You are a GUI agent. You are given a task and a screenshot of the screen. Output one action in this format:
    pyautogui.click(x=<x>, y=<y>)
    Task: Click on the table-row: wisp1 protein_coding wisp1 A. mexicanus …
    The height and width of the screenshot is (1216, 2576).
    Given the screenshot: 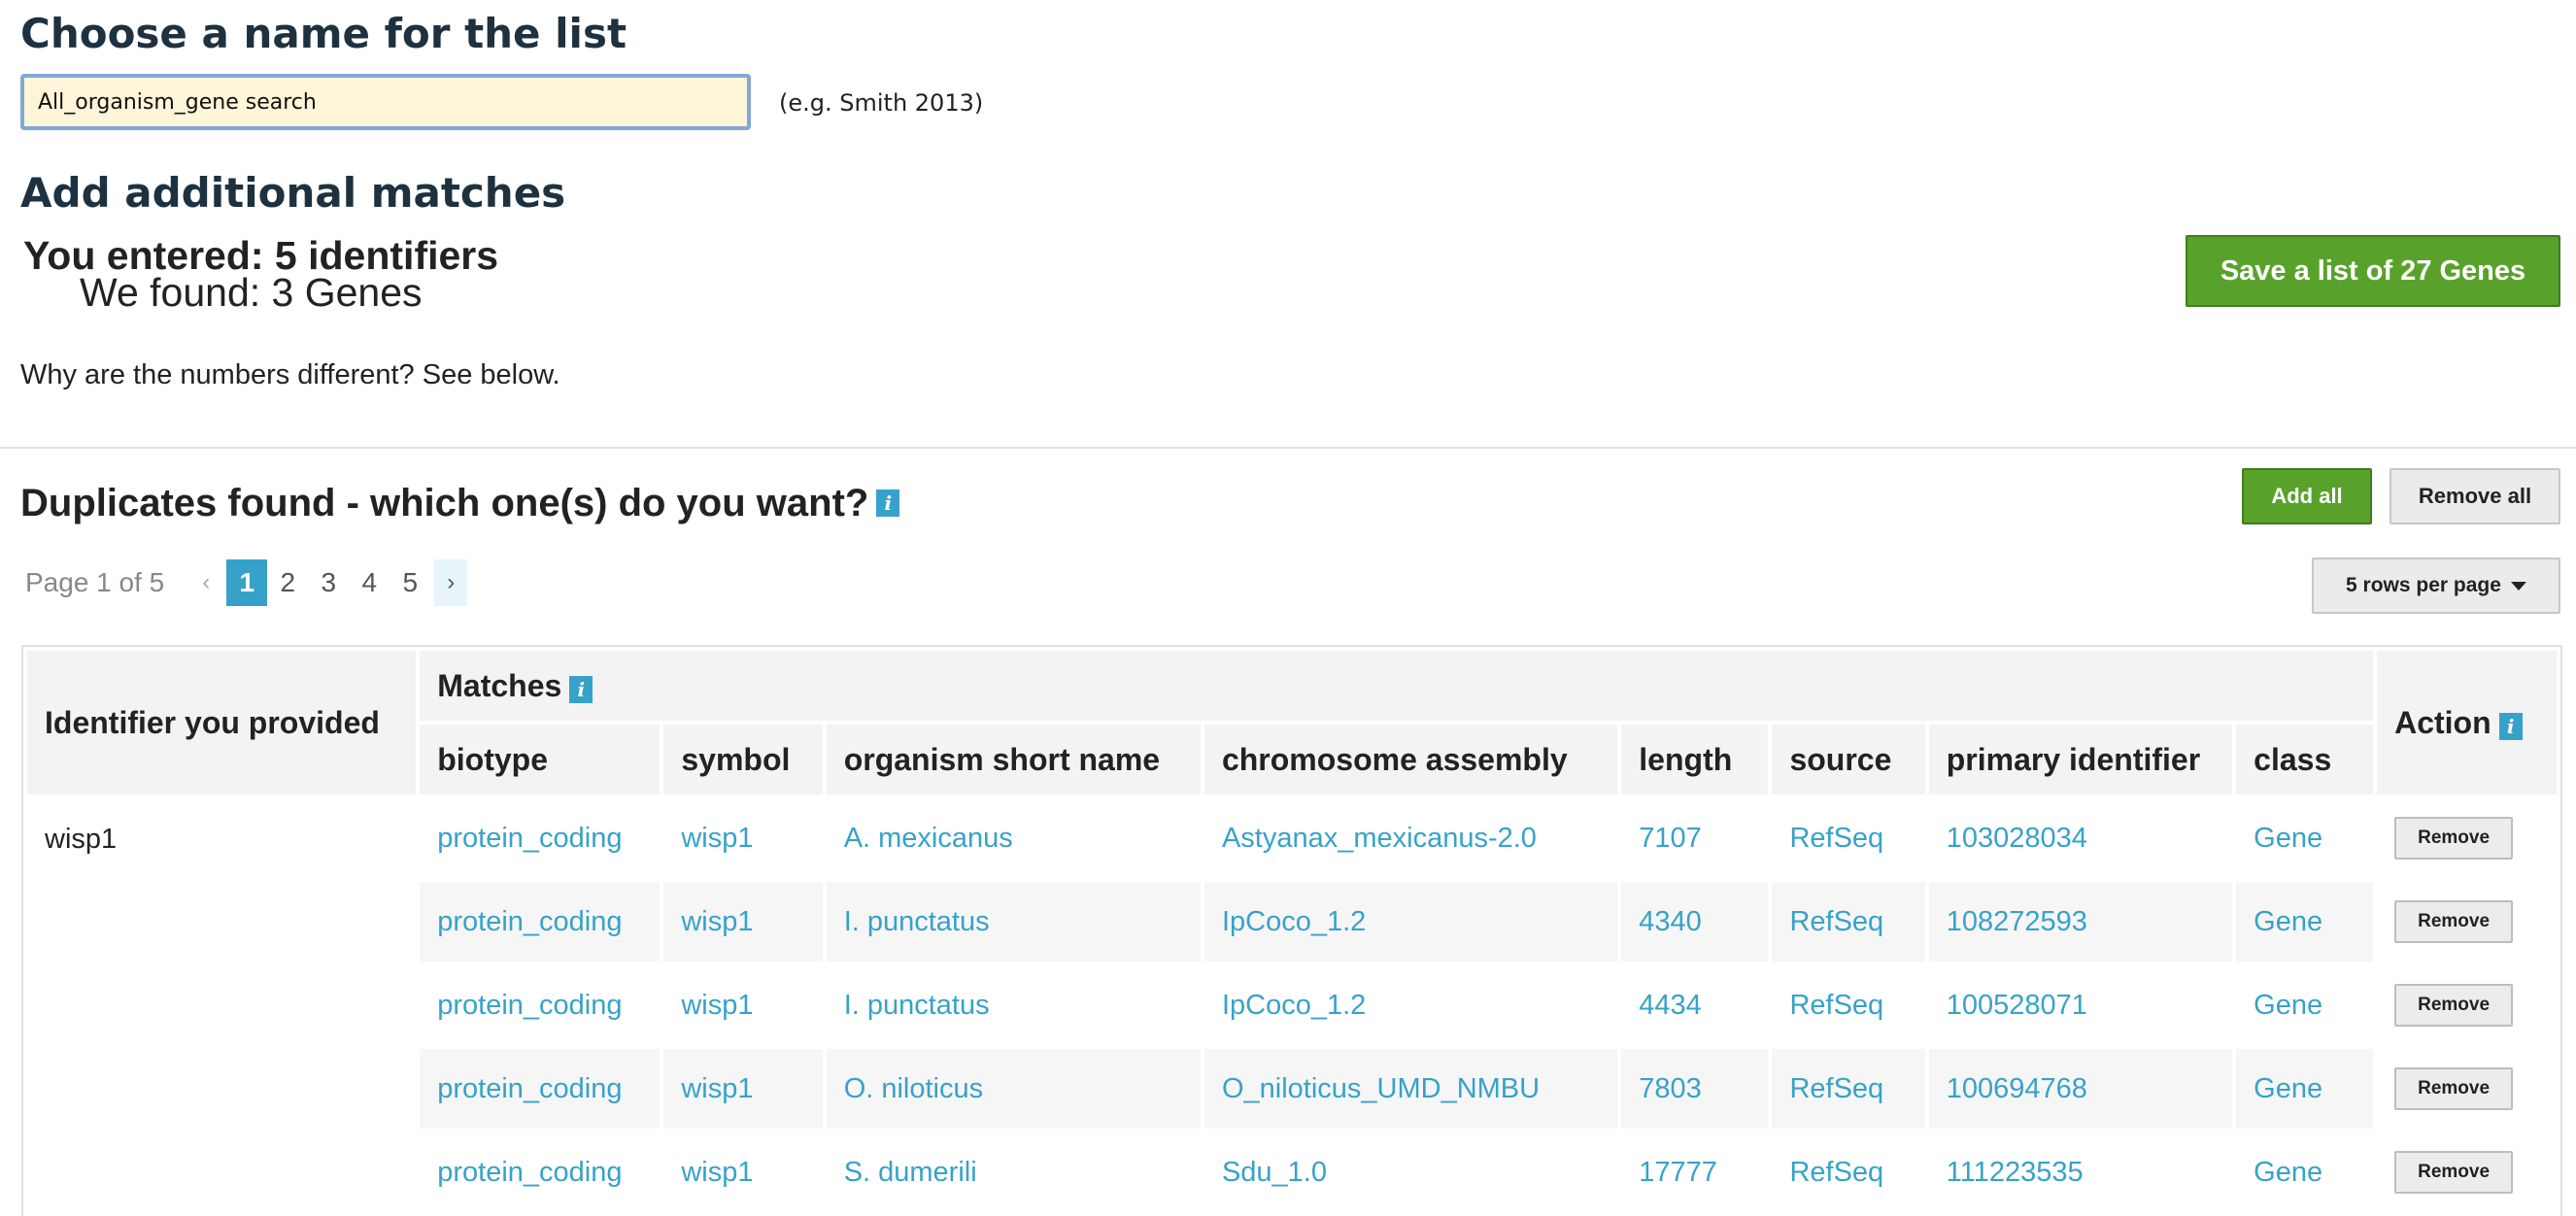 What is the action you would take?
    pyautogui.click(x=1292, y=838)
    